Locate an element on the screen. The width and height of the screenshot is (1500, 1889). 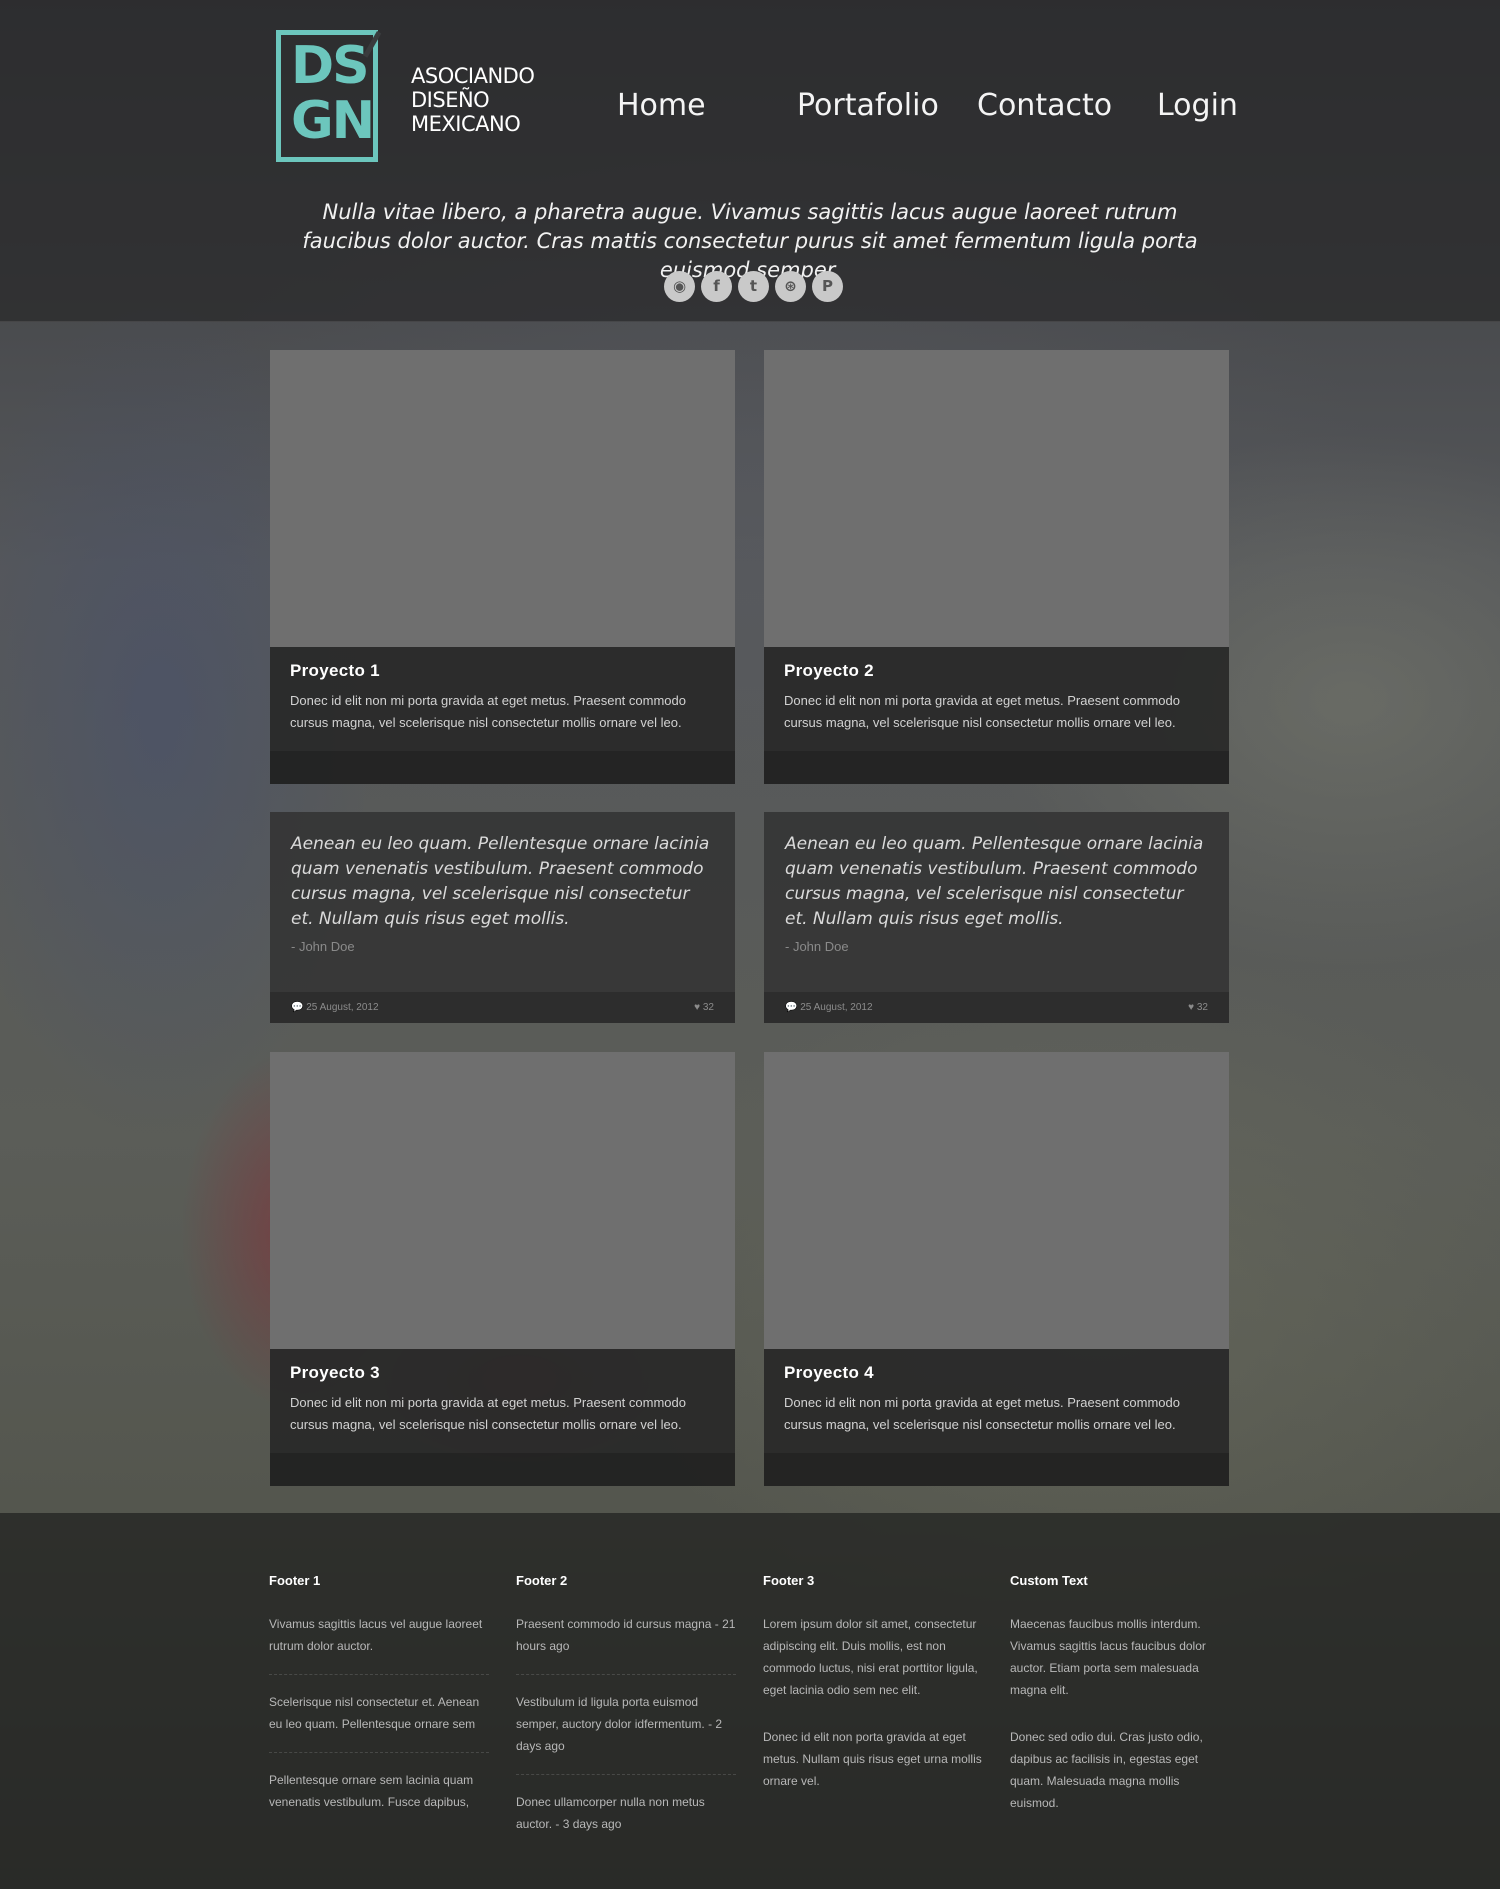
tagline-line: DISEÑO is located at coordinates (450, 100).